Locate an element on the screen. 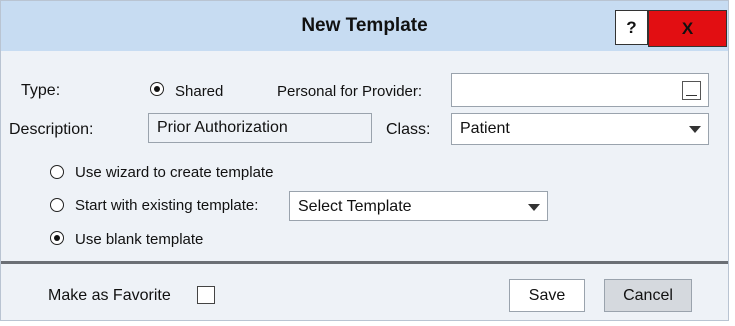 The height and width of the screenshot is (326, 735). class-select-value: Patient is located at coordinates (485, 128).